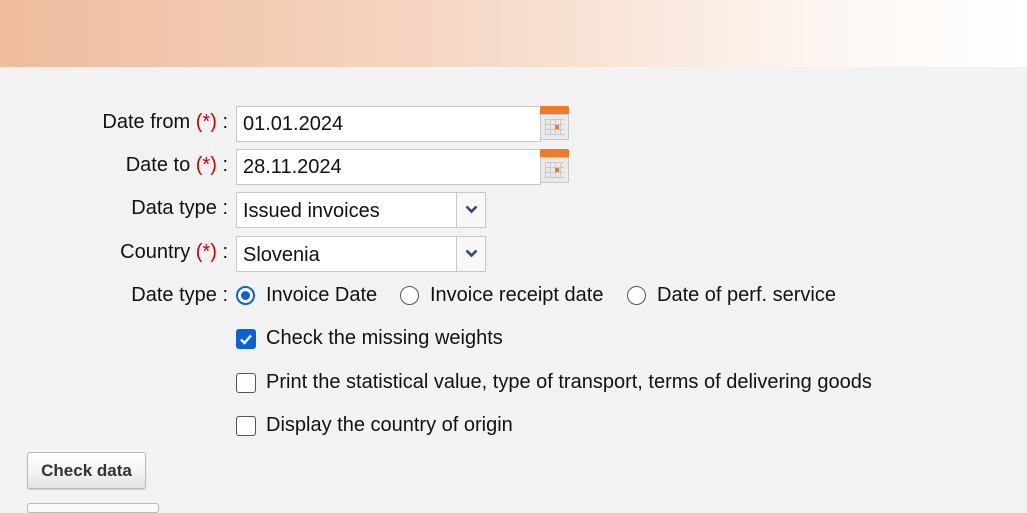 This screenshot has width=1027, height=513. What do you see at coordinates (409, 295) in the screenshot?
I see `radio-invoice-receipt-date` at bounding box center [409, 295].